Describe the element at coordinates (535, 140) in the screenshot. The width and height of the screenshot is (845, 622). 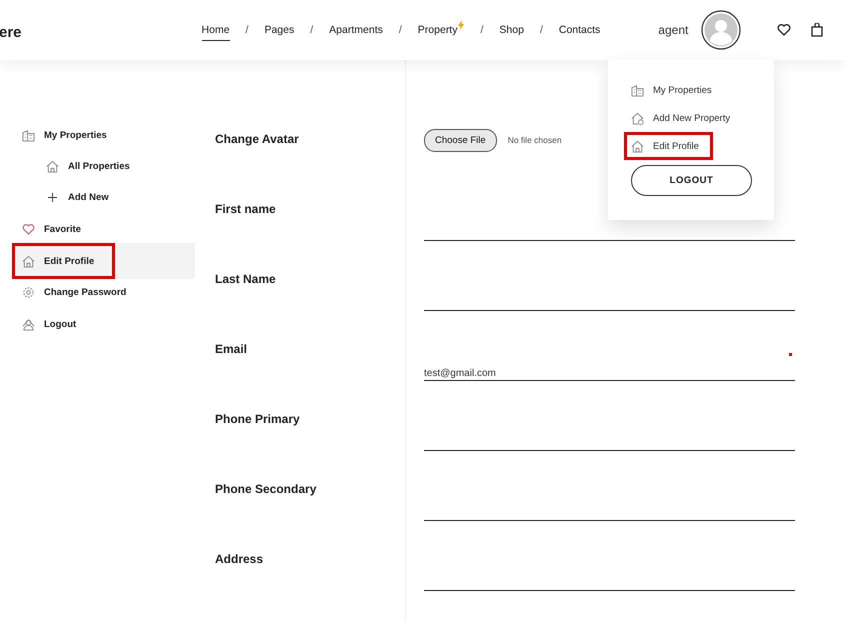
I see `file-status: No file chosen` at that location.